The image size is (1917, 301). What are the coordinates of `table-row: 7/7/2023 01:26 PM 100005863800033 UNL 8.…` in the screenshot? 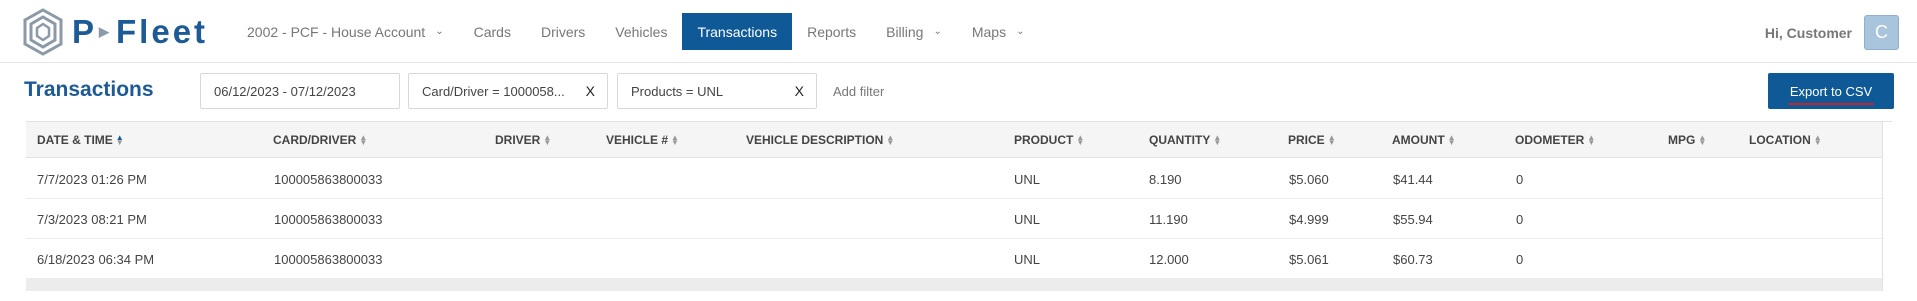 It's located at (954, 179).